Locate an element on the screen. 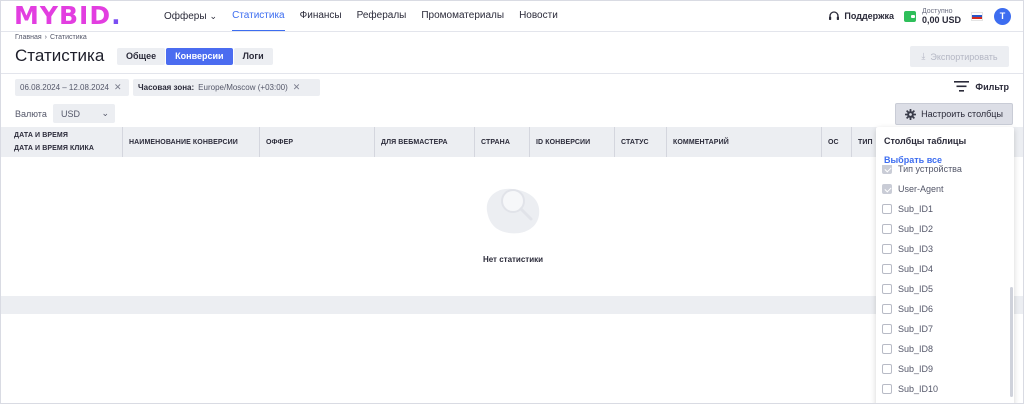 Image resolution: width=1024 pixels, height=404 pixels. currency-select: USD ⌄ is located at coordinates (84, 113).